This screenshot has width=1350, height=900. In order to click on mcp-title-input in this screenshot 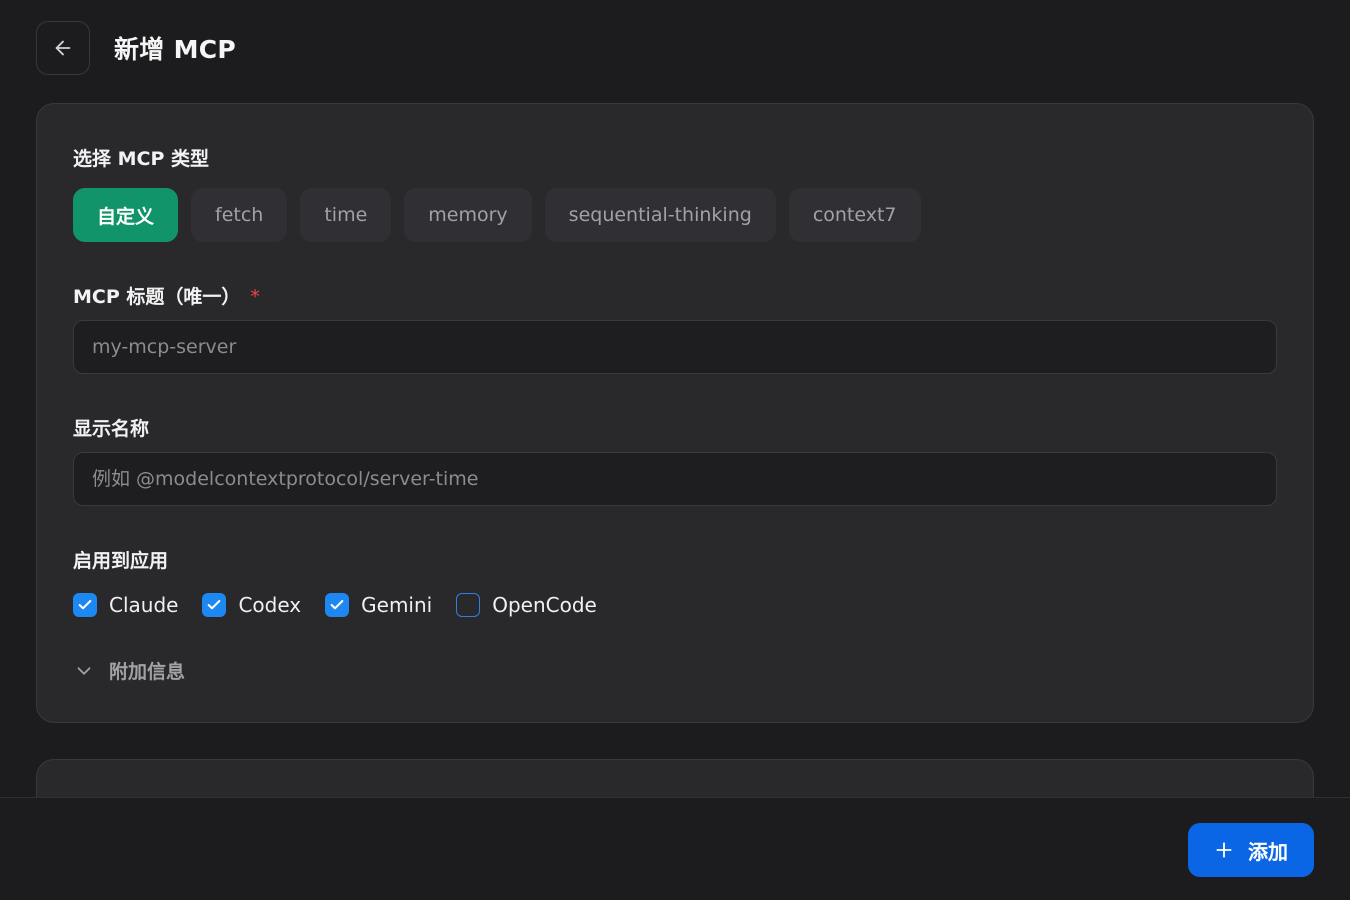, I will do `click(675, 347)`.